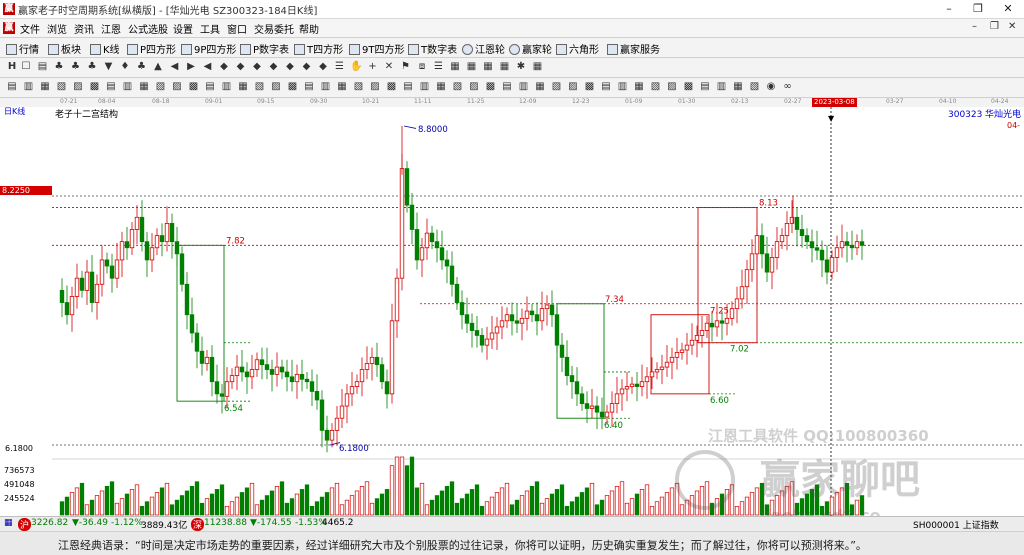 This screenshot has width=1024, height=555. Describe the element at coordinates (158, 67) in the screenshot. I see `drawing-tool-icon: ▲` at that location.